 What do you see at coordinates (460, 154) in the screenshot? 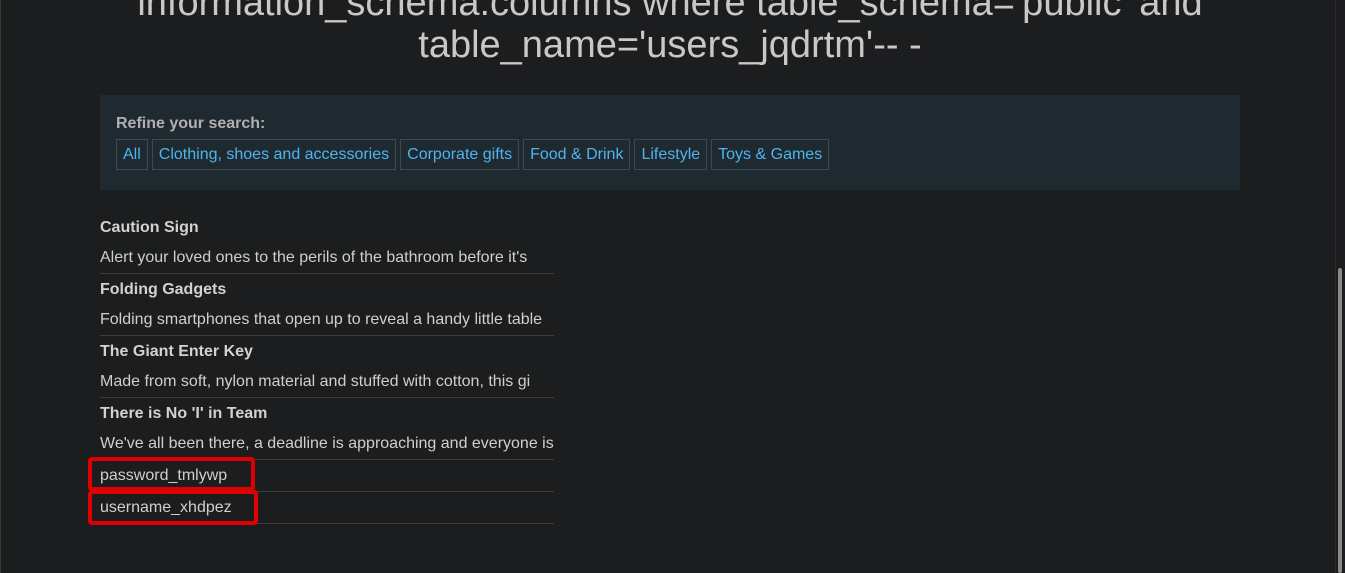
I see `filter-corporate-gifts: Corporate gifts` at bounding box center [460, 154].